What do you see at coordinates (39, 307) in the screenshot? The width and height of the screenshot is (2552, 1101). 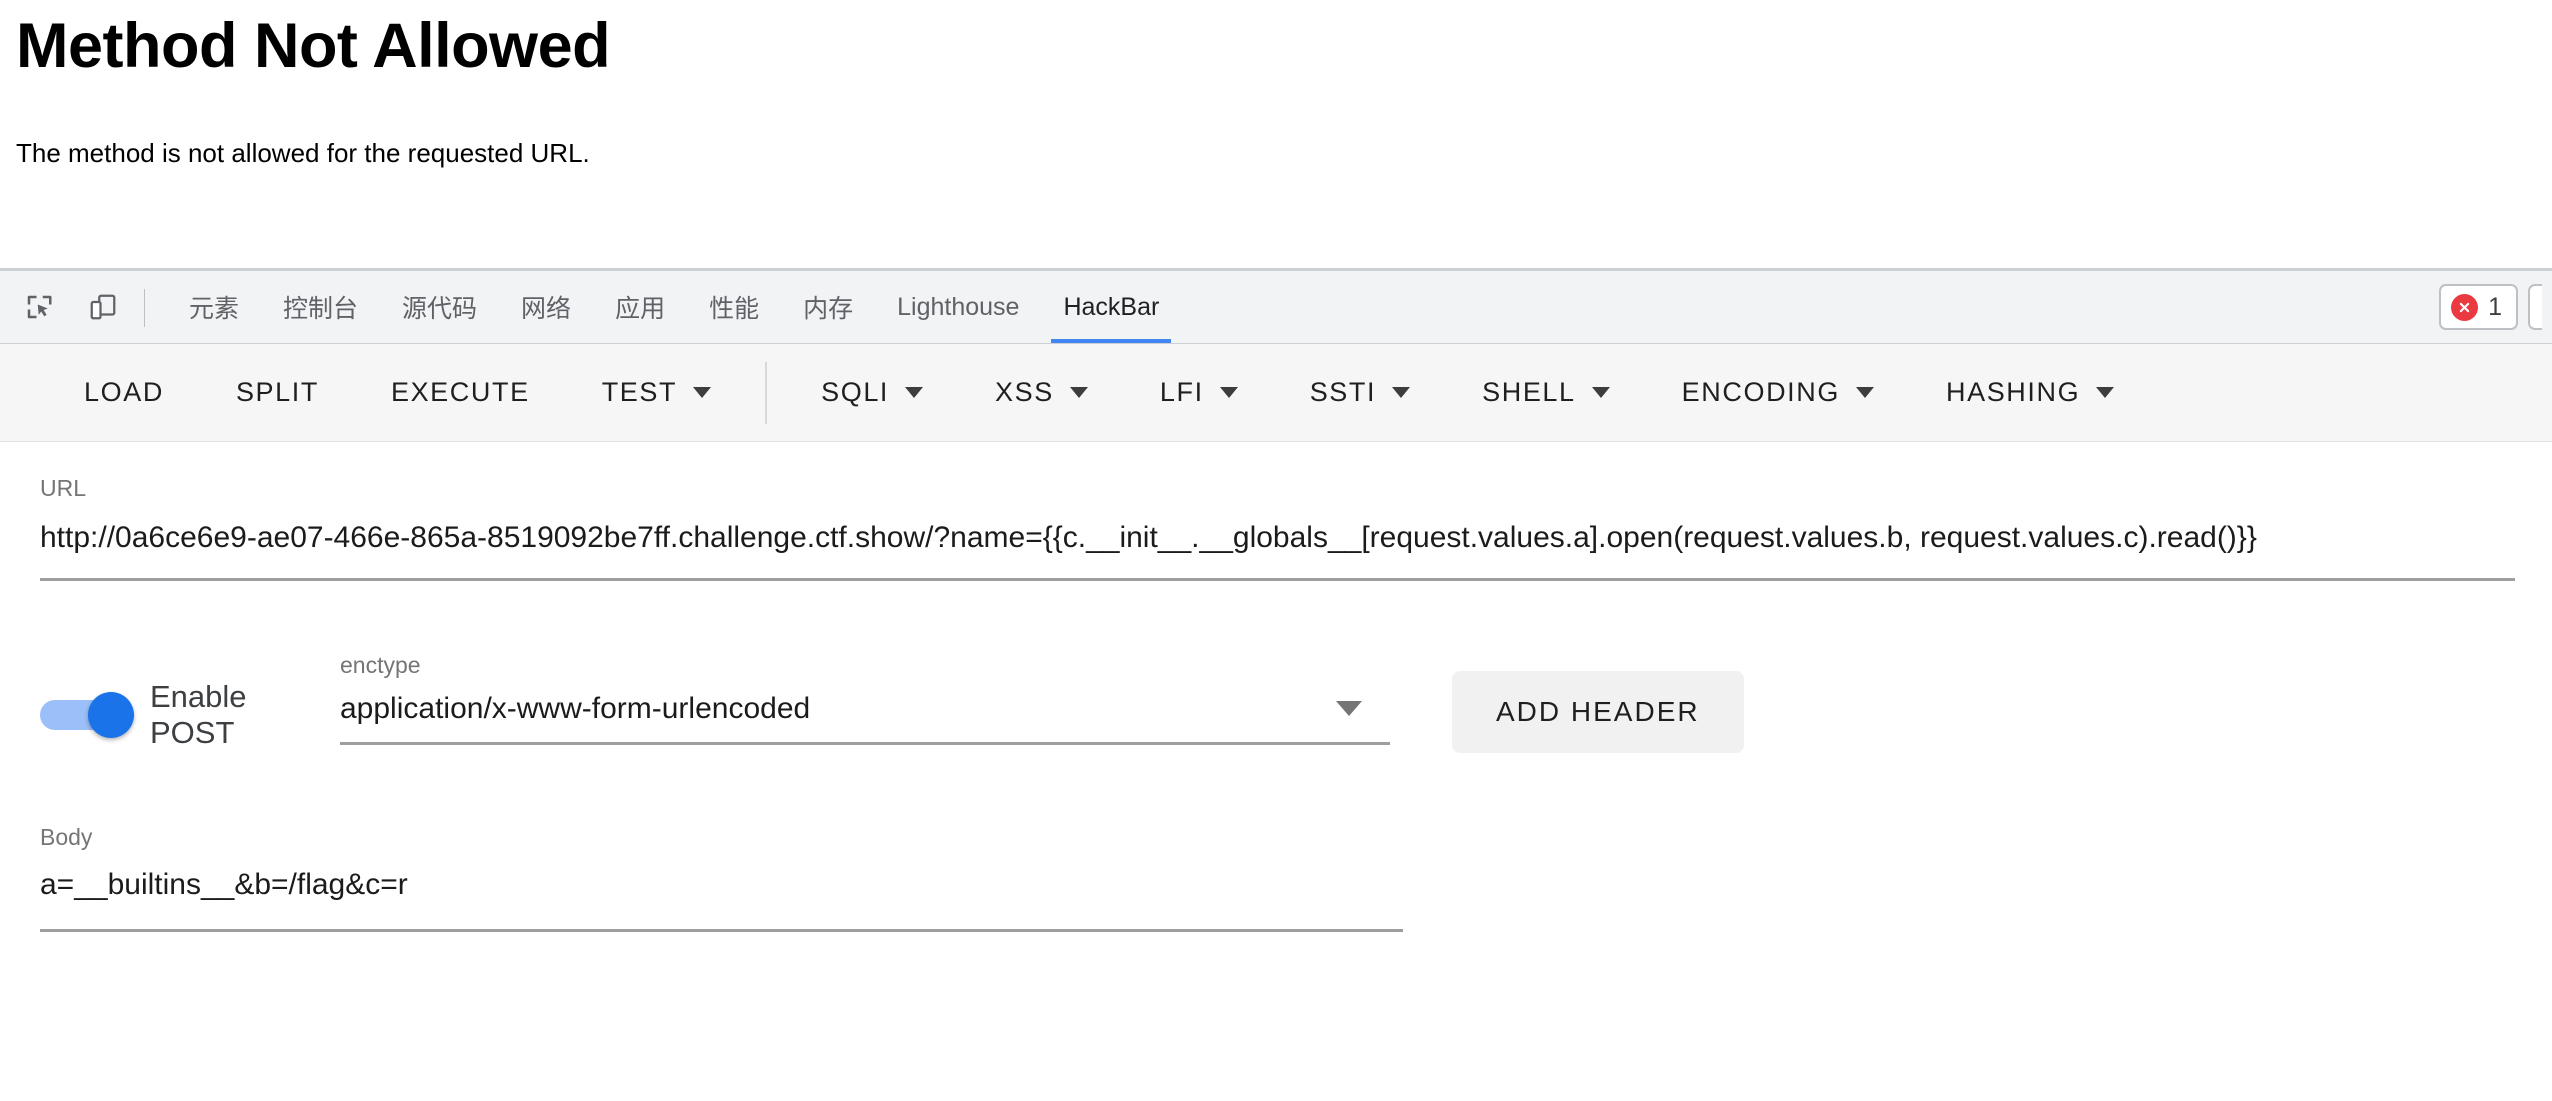 I see `inspect-element-icon` at bounding box center [39, 307].